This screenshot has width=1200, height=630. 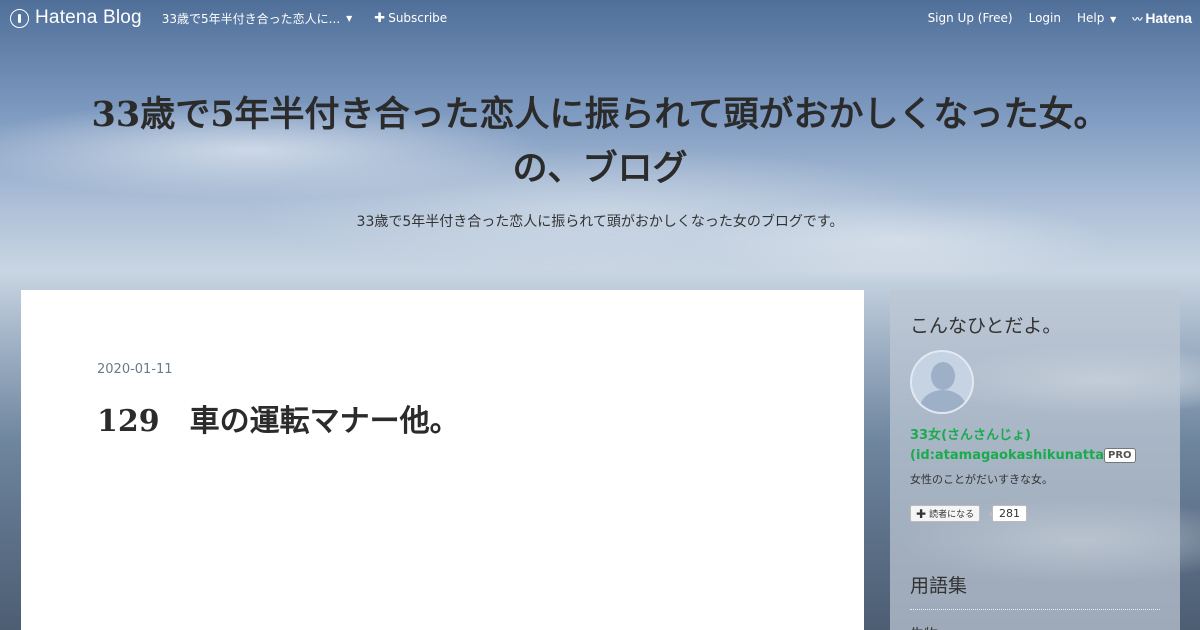 I want to click on entry-date: 2020-01-11, so click(x=135, y=369).